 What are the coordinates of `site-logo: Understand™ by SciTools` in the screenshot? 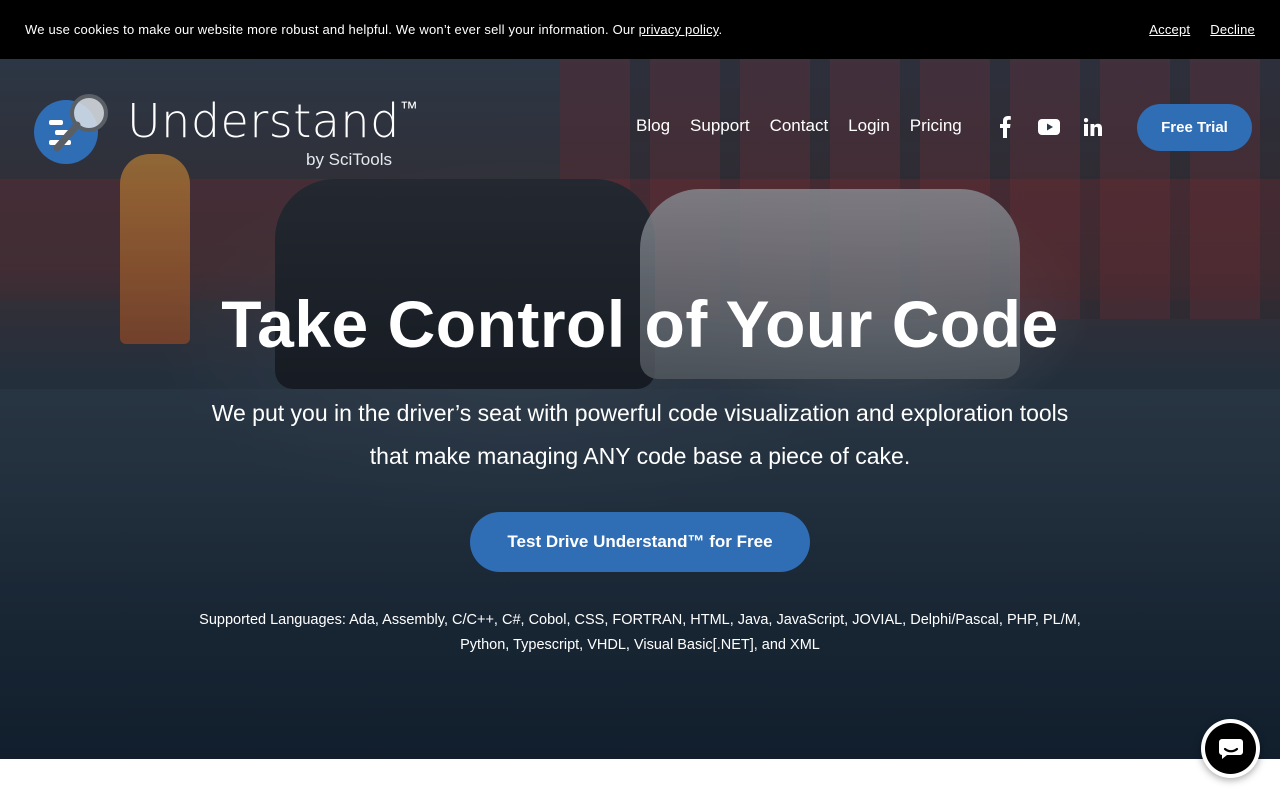 It's located at (228, 132).